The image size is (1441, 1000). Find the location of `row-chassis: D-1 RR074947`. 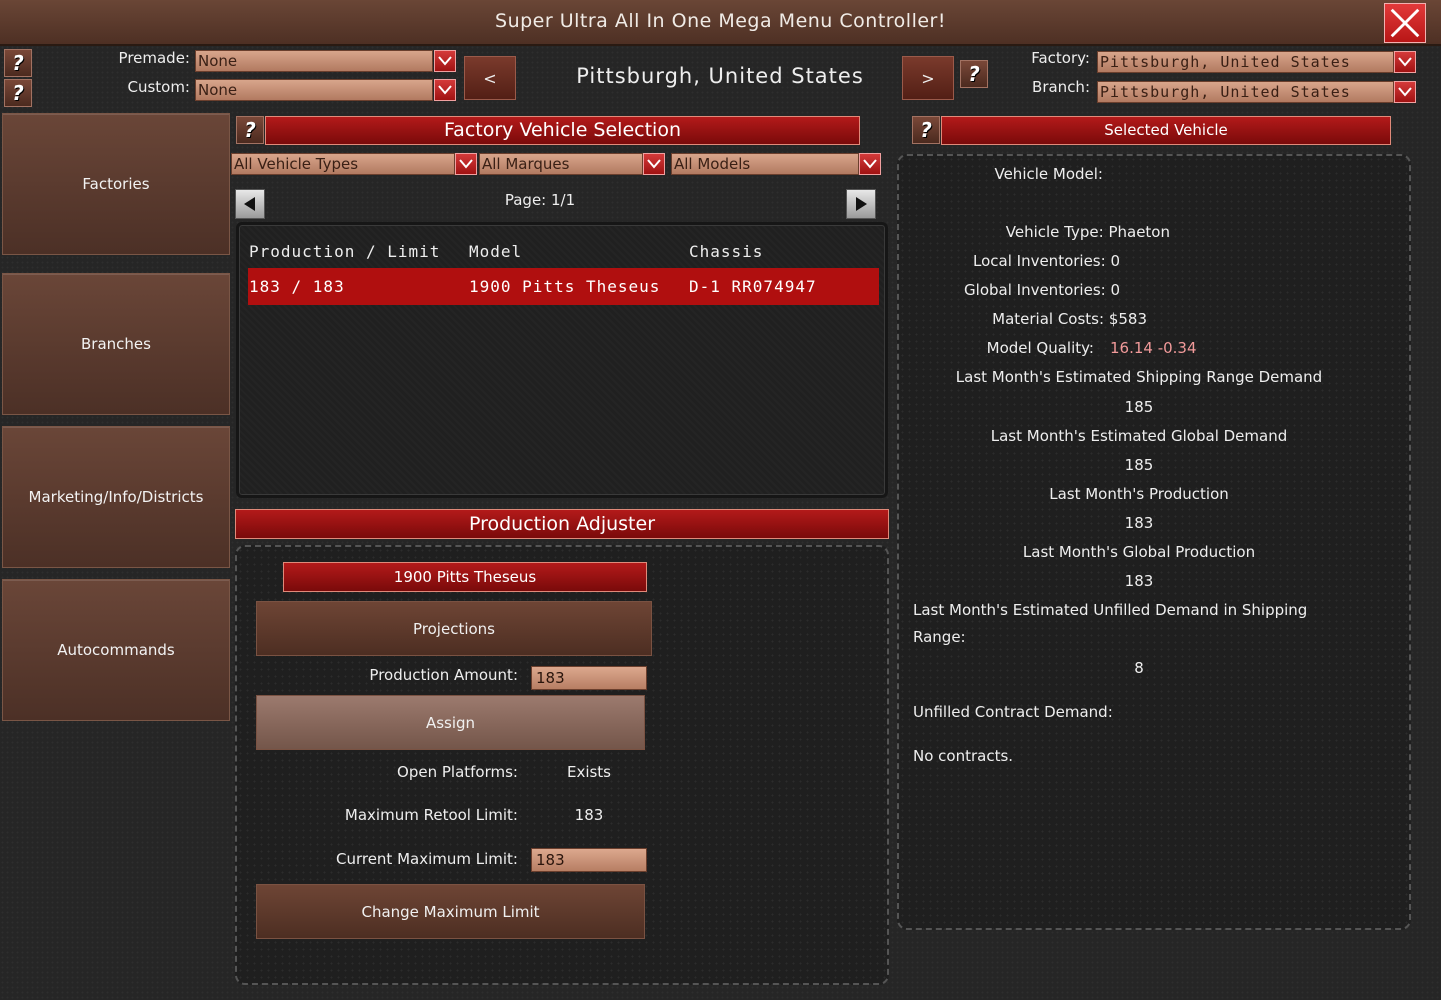

row-chassis: D-1 RR074947 is located at coordinates (753, 286).